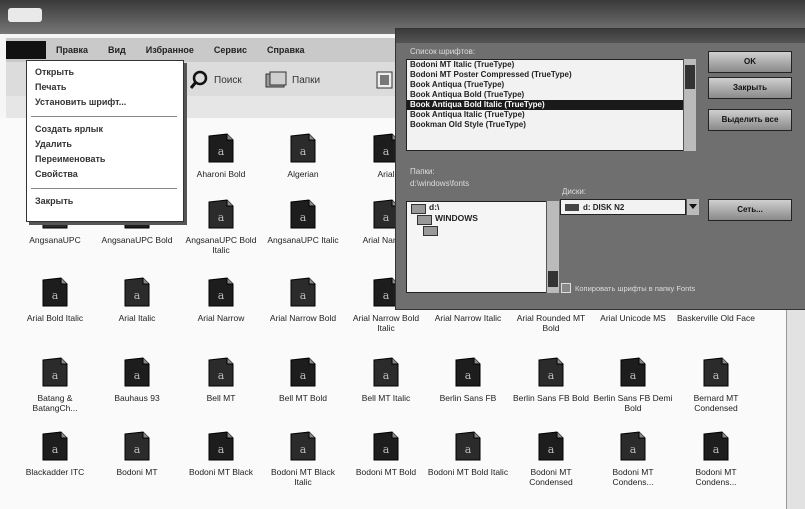 This screenshot has height=509, width=805. I want to click on font-list-item: Bodoni MT Poster Compressed (TrueType), so click(546, 75).